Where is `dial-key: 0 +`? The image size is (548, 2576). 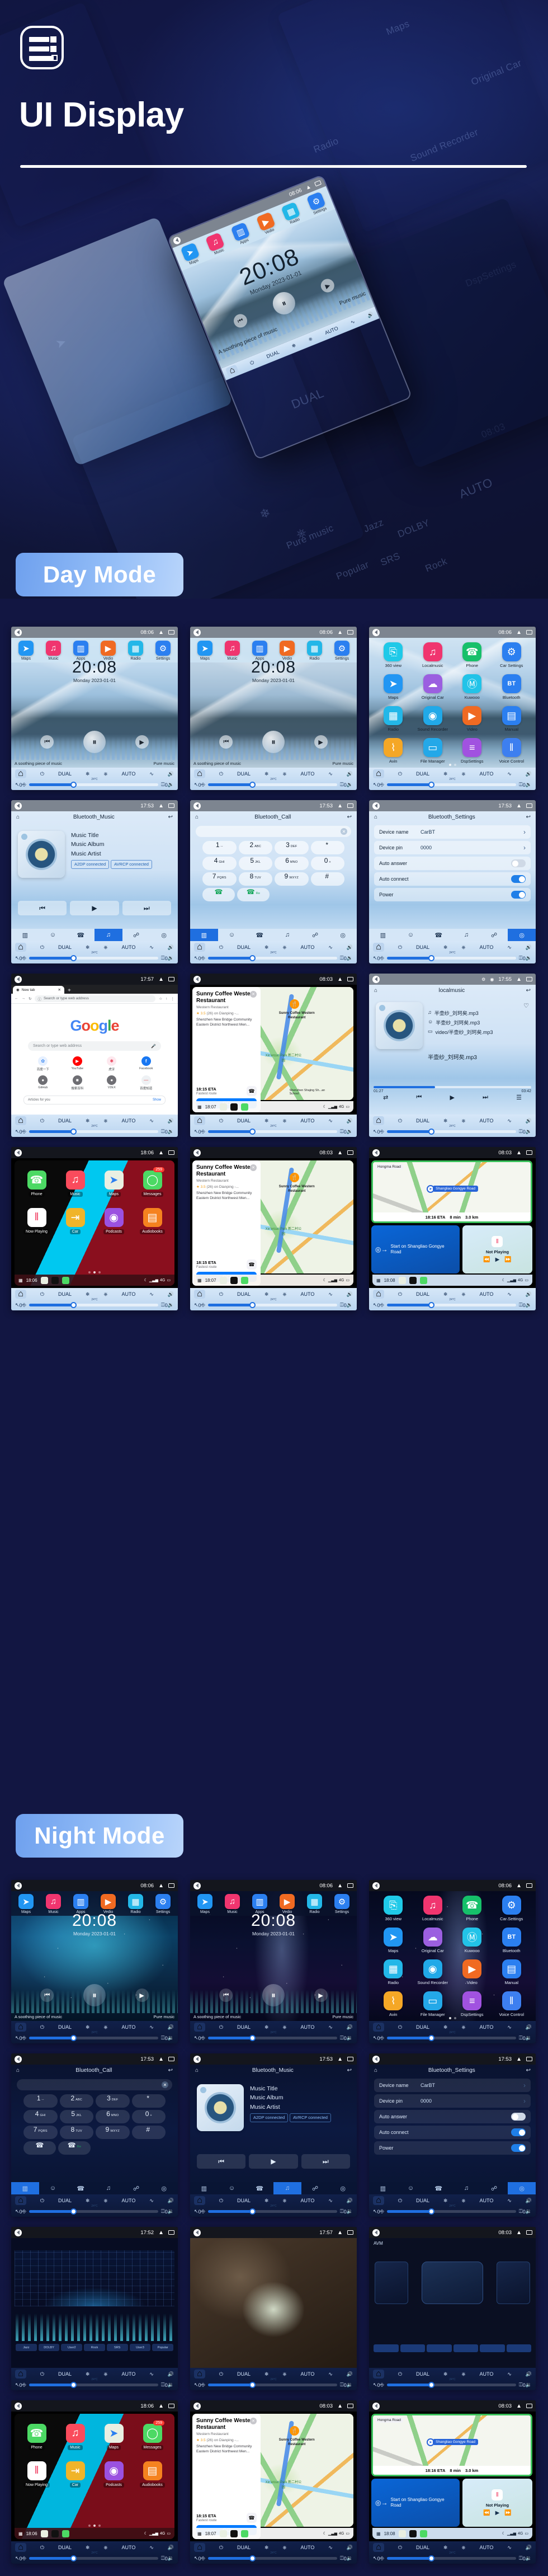 dial-key: 0 + is located at coordinates (327, 863).